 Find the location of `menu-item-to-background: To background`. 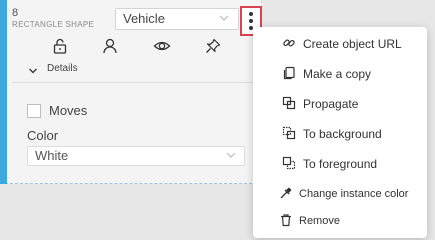

menu-item-to-background: To background is located at coordinates (340, 134).